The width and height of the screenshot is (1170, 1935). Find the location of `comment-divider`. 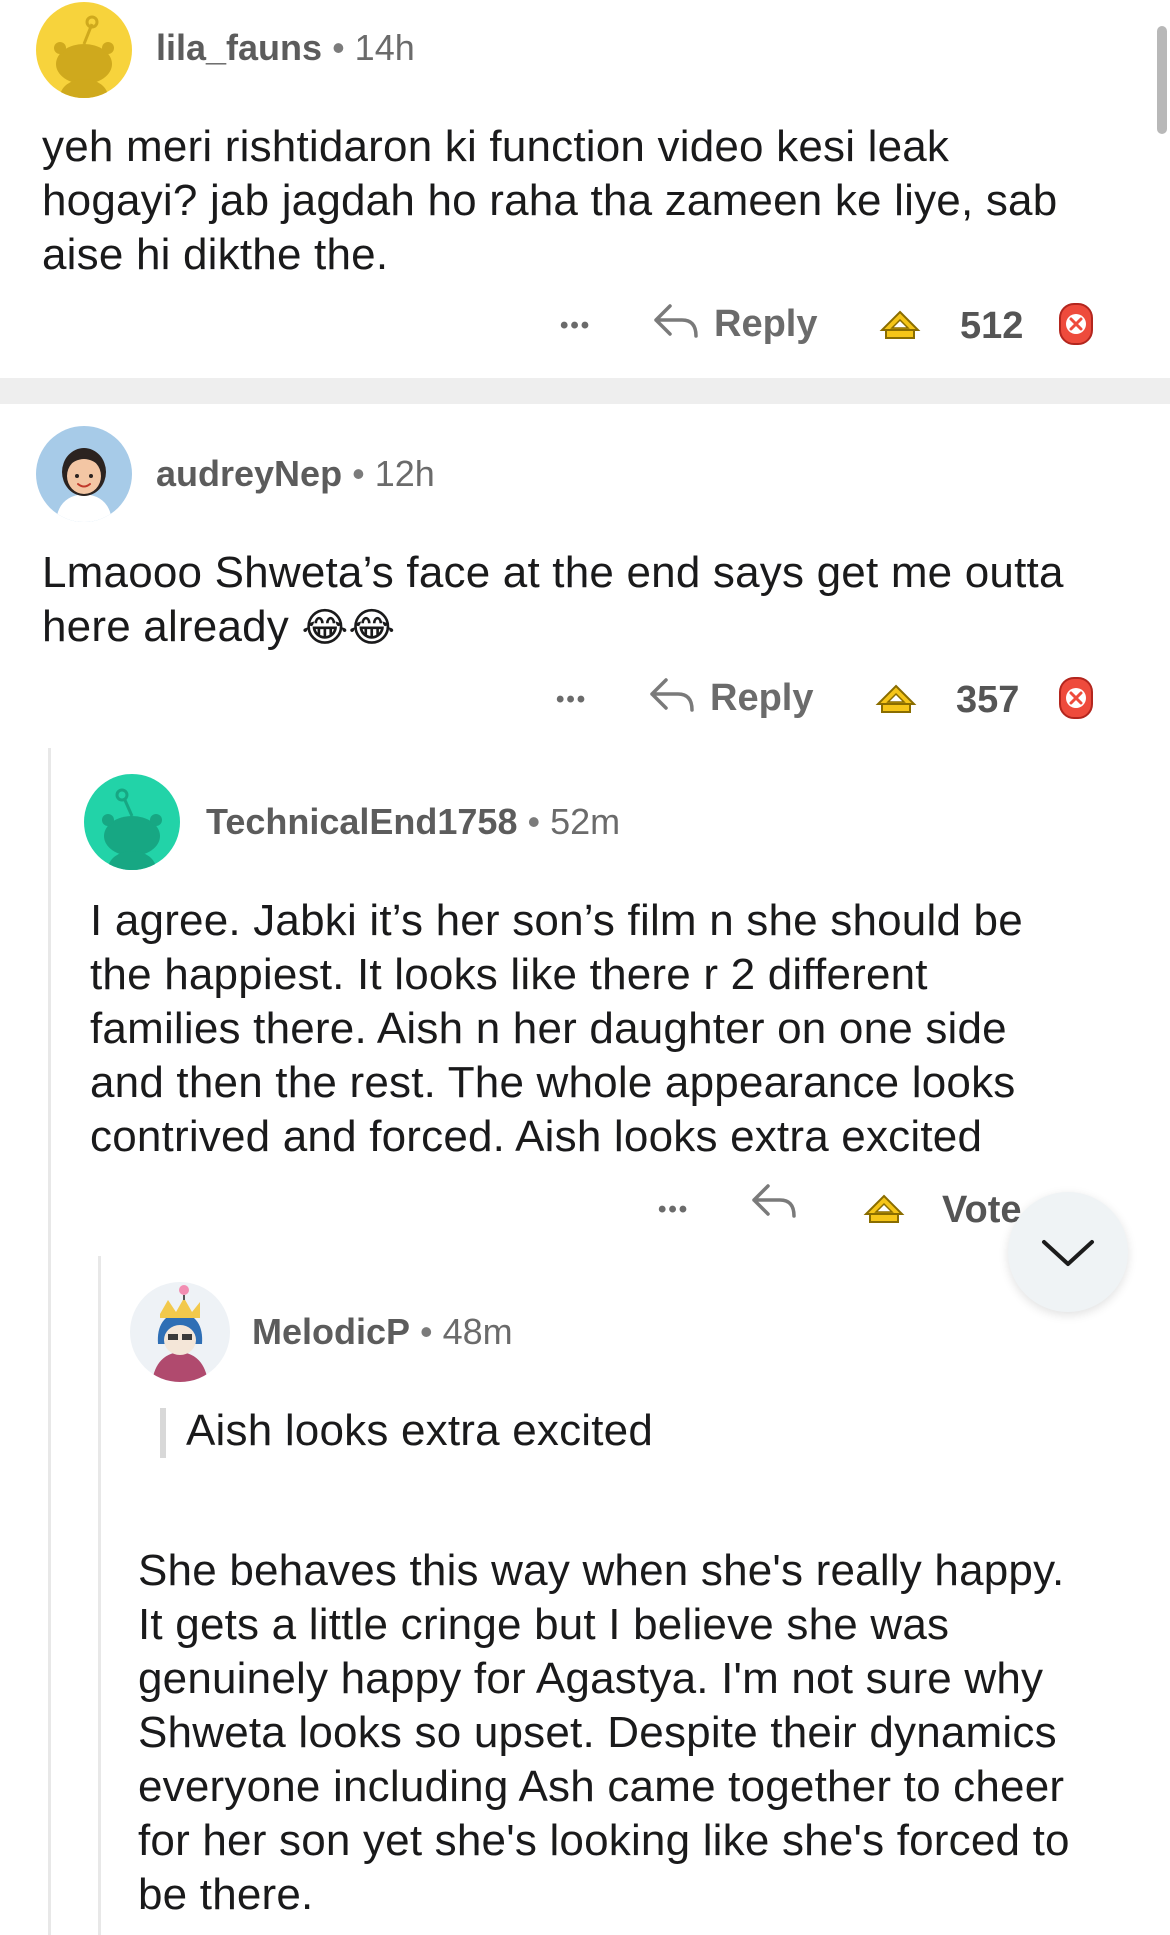

comment-divider is located at coordinates (585, 391).